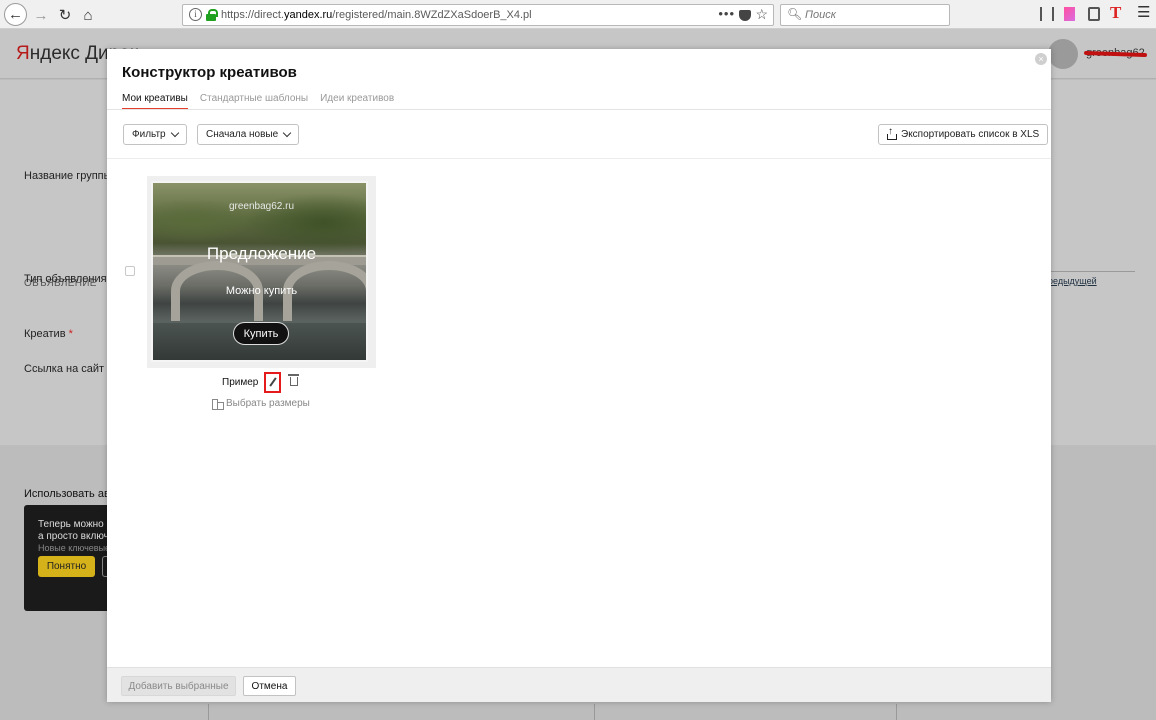 The height and width of the screenshot is (720, 1156). Describe the element at coordinates (48, 334) in the screenshot. I see `creative-label: Креатив *` at that location.